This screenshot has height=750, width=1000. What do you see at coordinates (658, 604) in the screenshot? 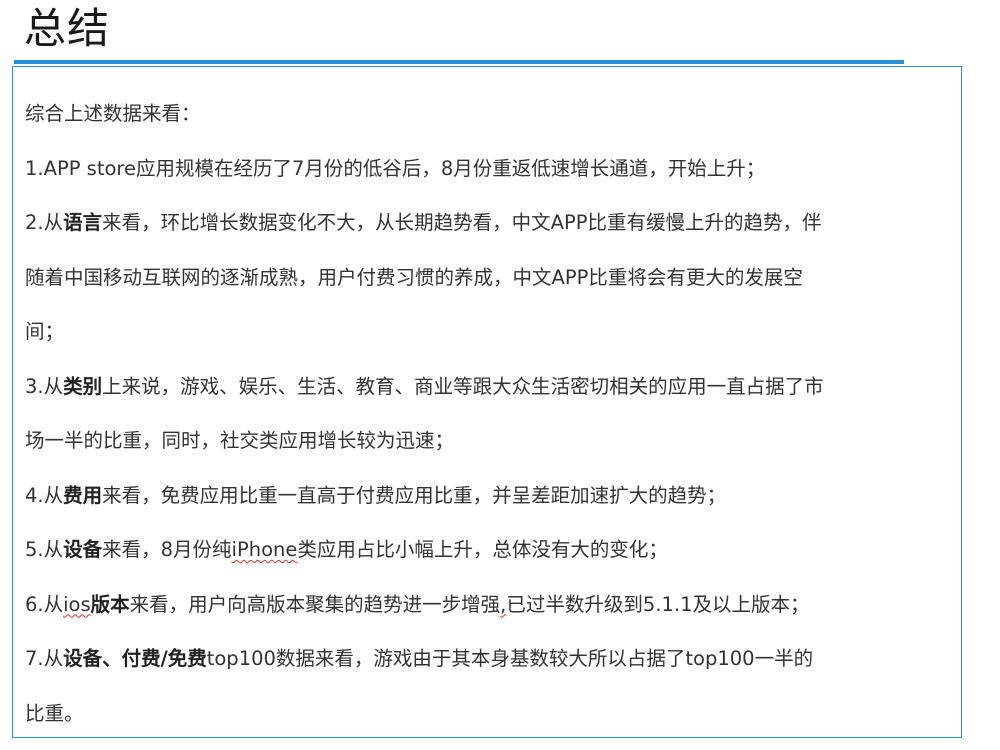
I see `item-6-text: 已过半数升级到5.1.1及以上版本；` at bounding box center [658, 604].